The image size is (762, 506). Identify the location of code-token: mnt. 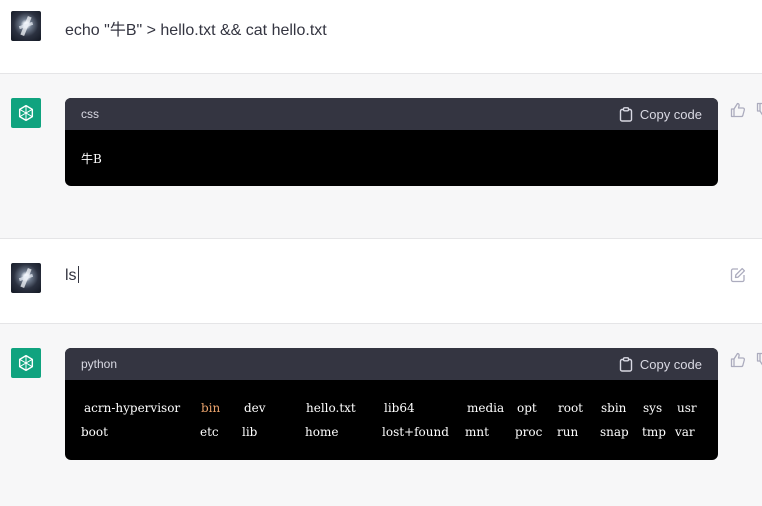
(477, 432).